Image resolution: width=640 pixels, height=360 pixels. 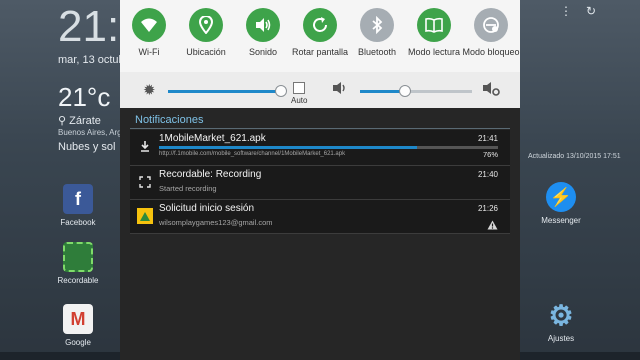 What do you see at coordinates (288, 147) in the screenshot?
I see `download-progress-fill` at bounding box center [288, 147].